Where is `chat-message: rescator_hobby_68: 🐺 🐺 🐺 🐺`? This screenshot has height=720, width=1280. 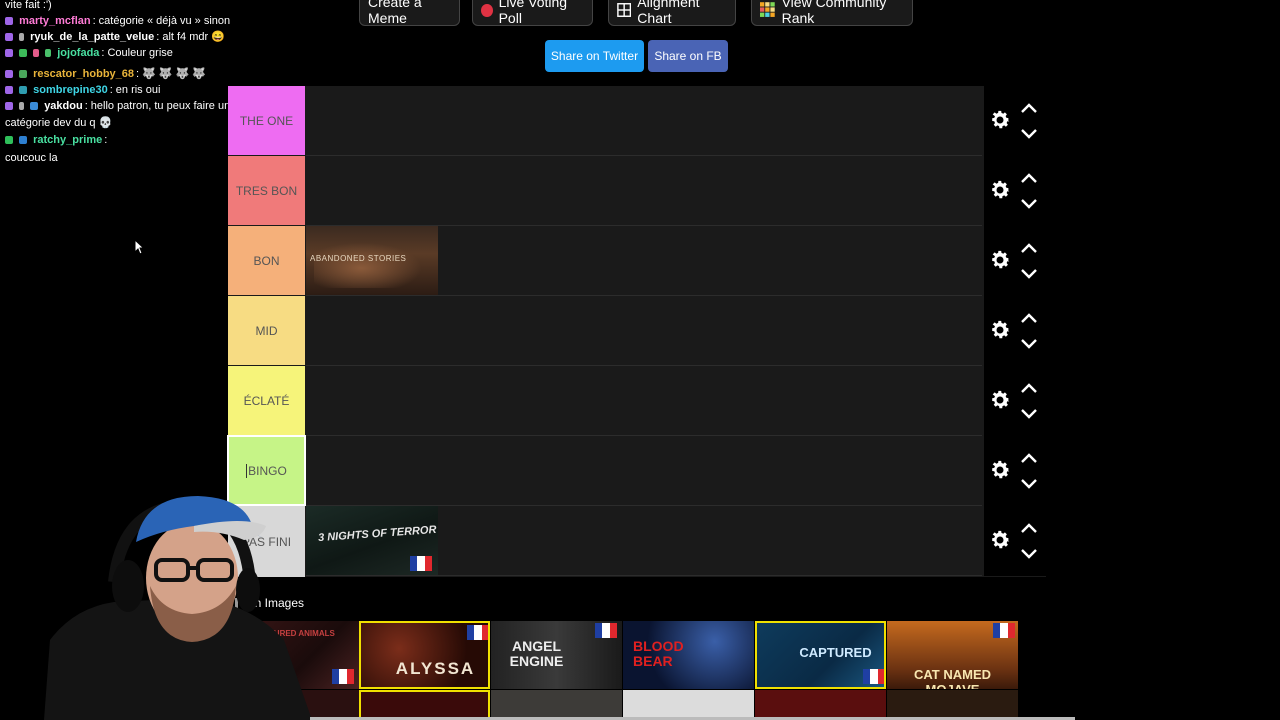 chat-message: rescator_hobby_68: 🐺 🐺 🐺 🐺 is located at coordinates (130, 74).